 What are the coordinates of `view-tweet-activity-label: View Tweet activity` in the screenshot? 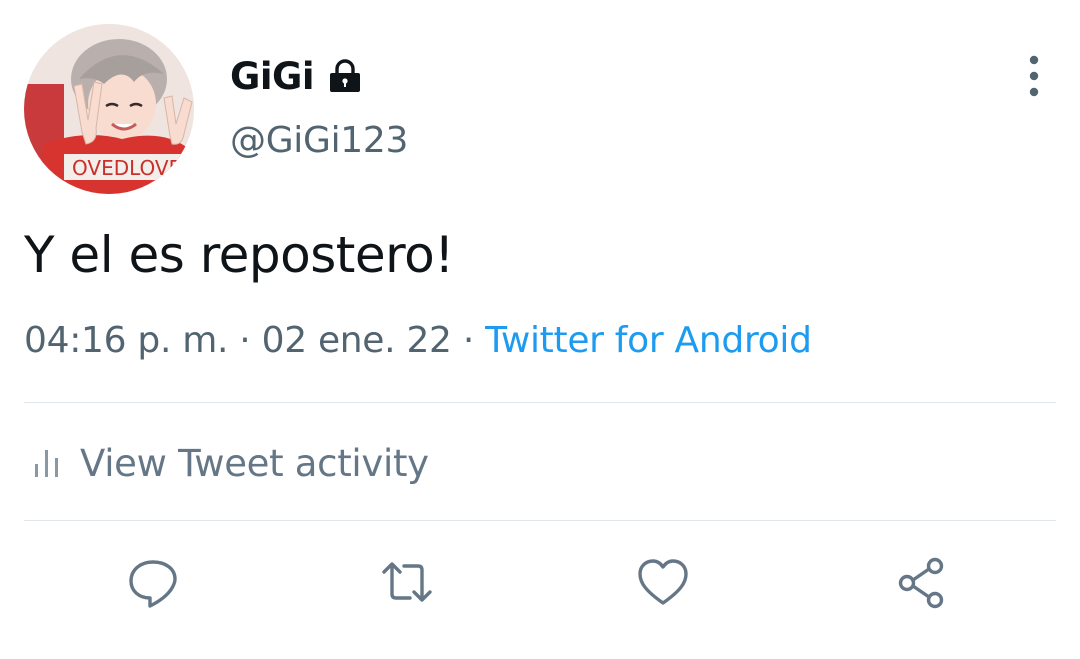 It's located at (254, 463).